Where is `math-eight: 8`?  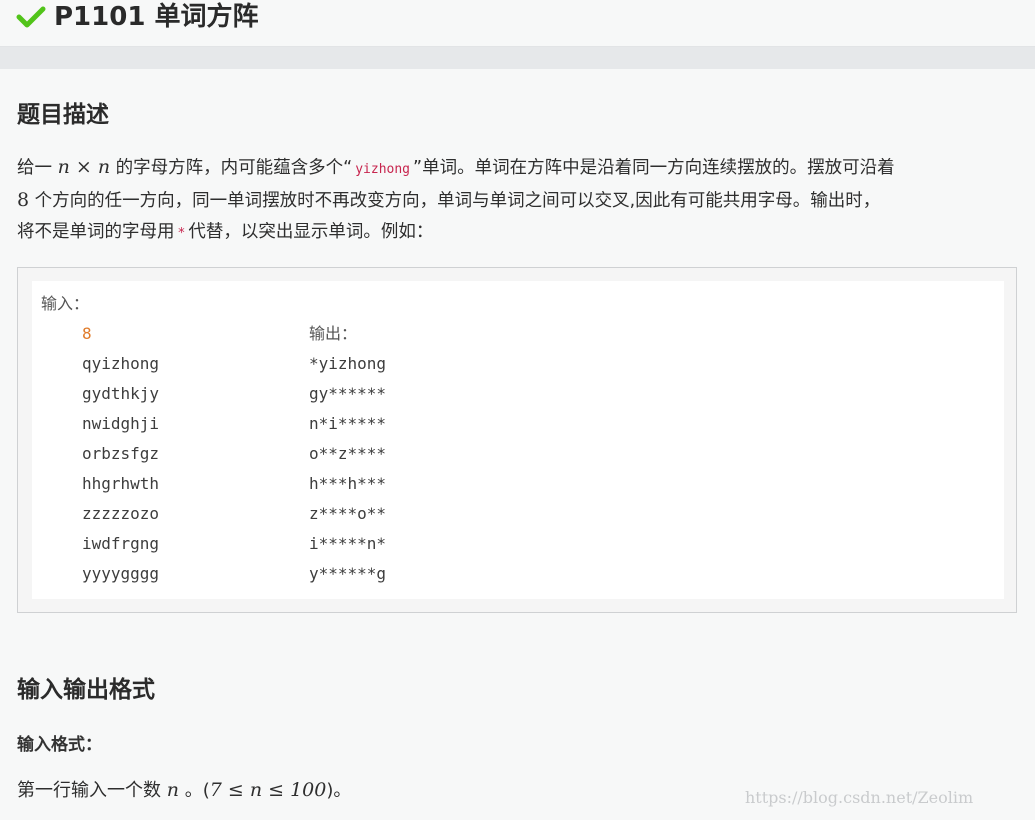
math-eight: 8 is located at coordinates (23, 200).